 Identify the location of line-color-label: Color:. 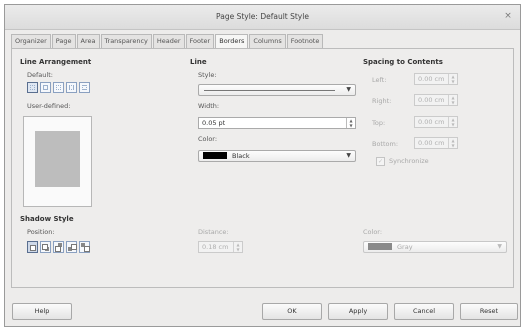
(208, 139).